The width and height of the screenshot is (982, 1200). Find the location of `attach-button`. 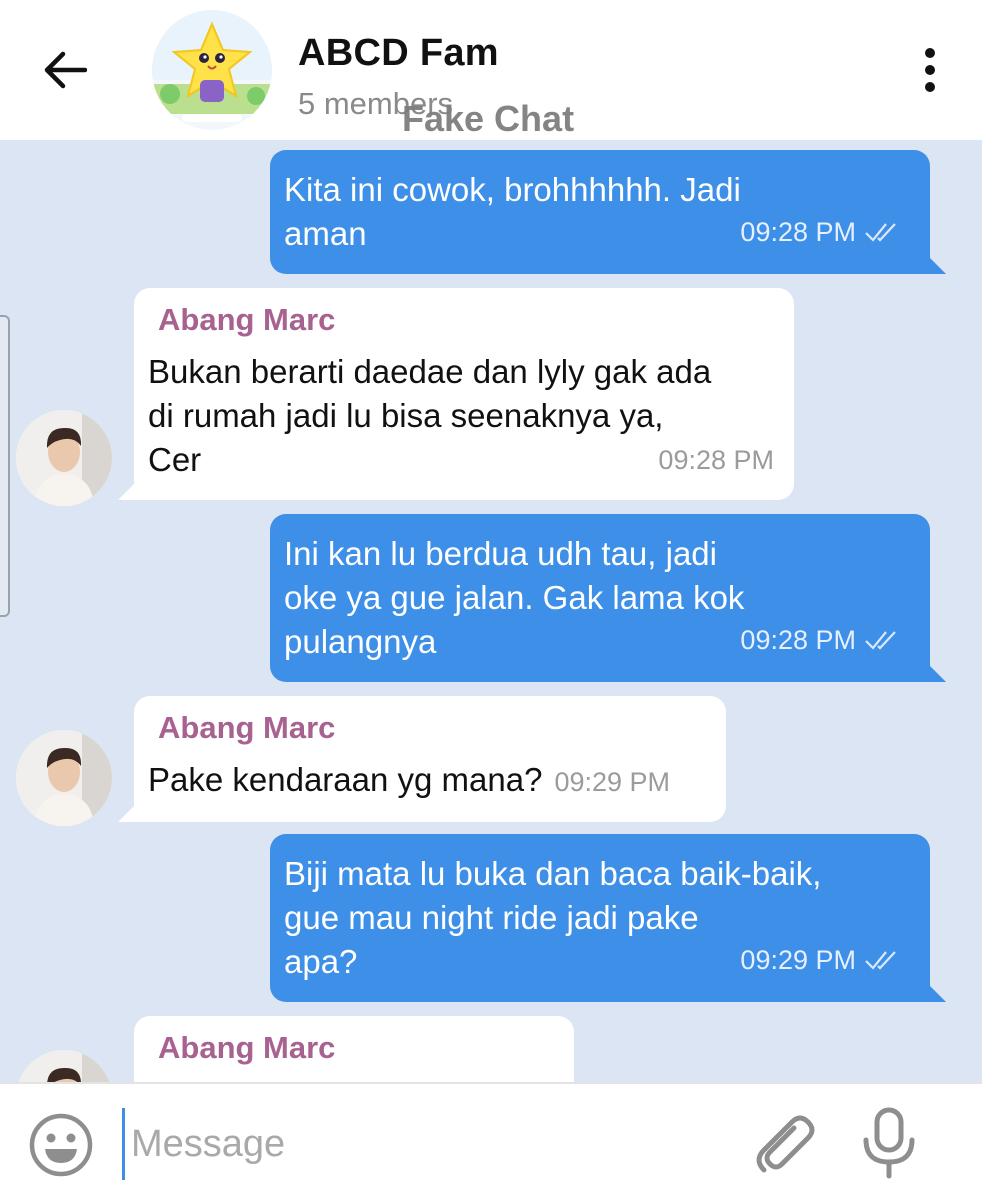

attach-button is located at coordinates (783, 1143).